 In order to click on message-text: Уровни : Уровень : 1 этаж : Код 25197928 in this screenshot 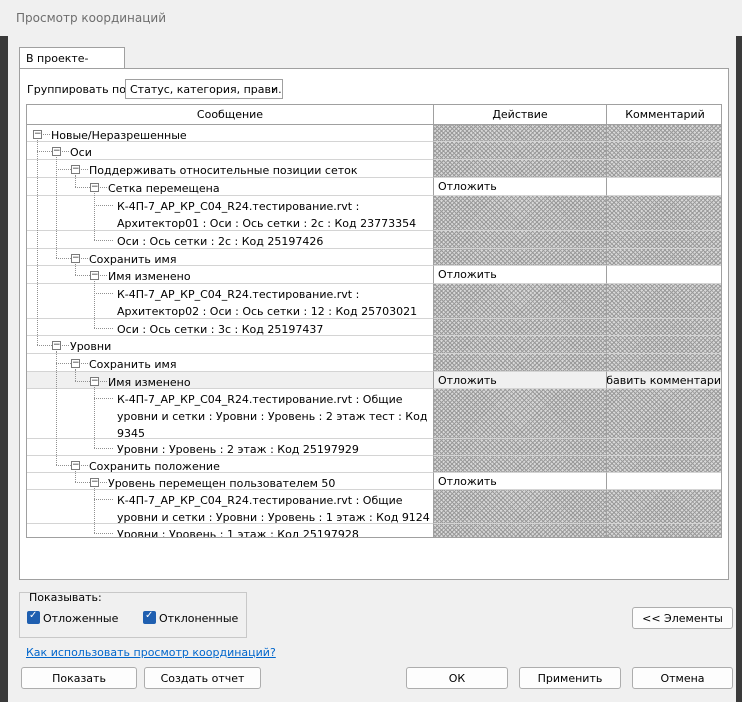, I will do `click(238, 531)`.